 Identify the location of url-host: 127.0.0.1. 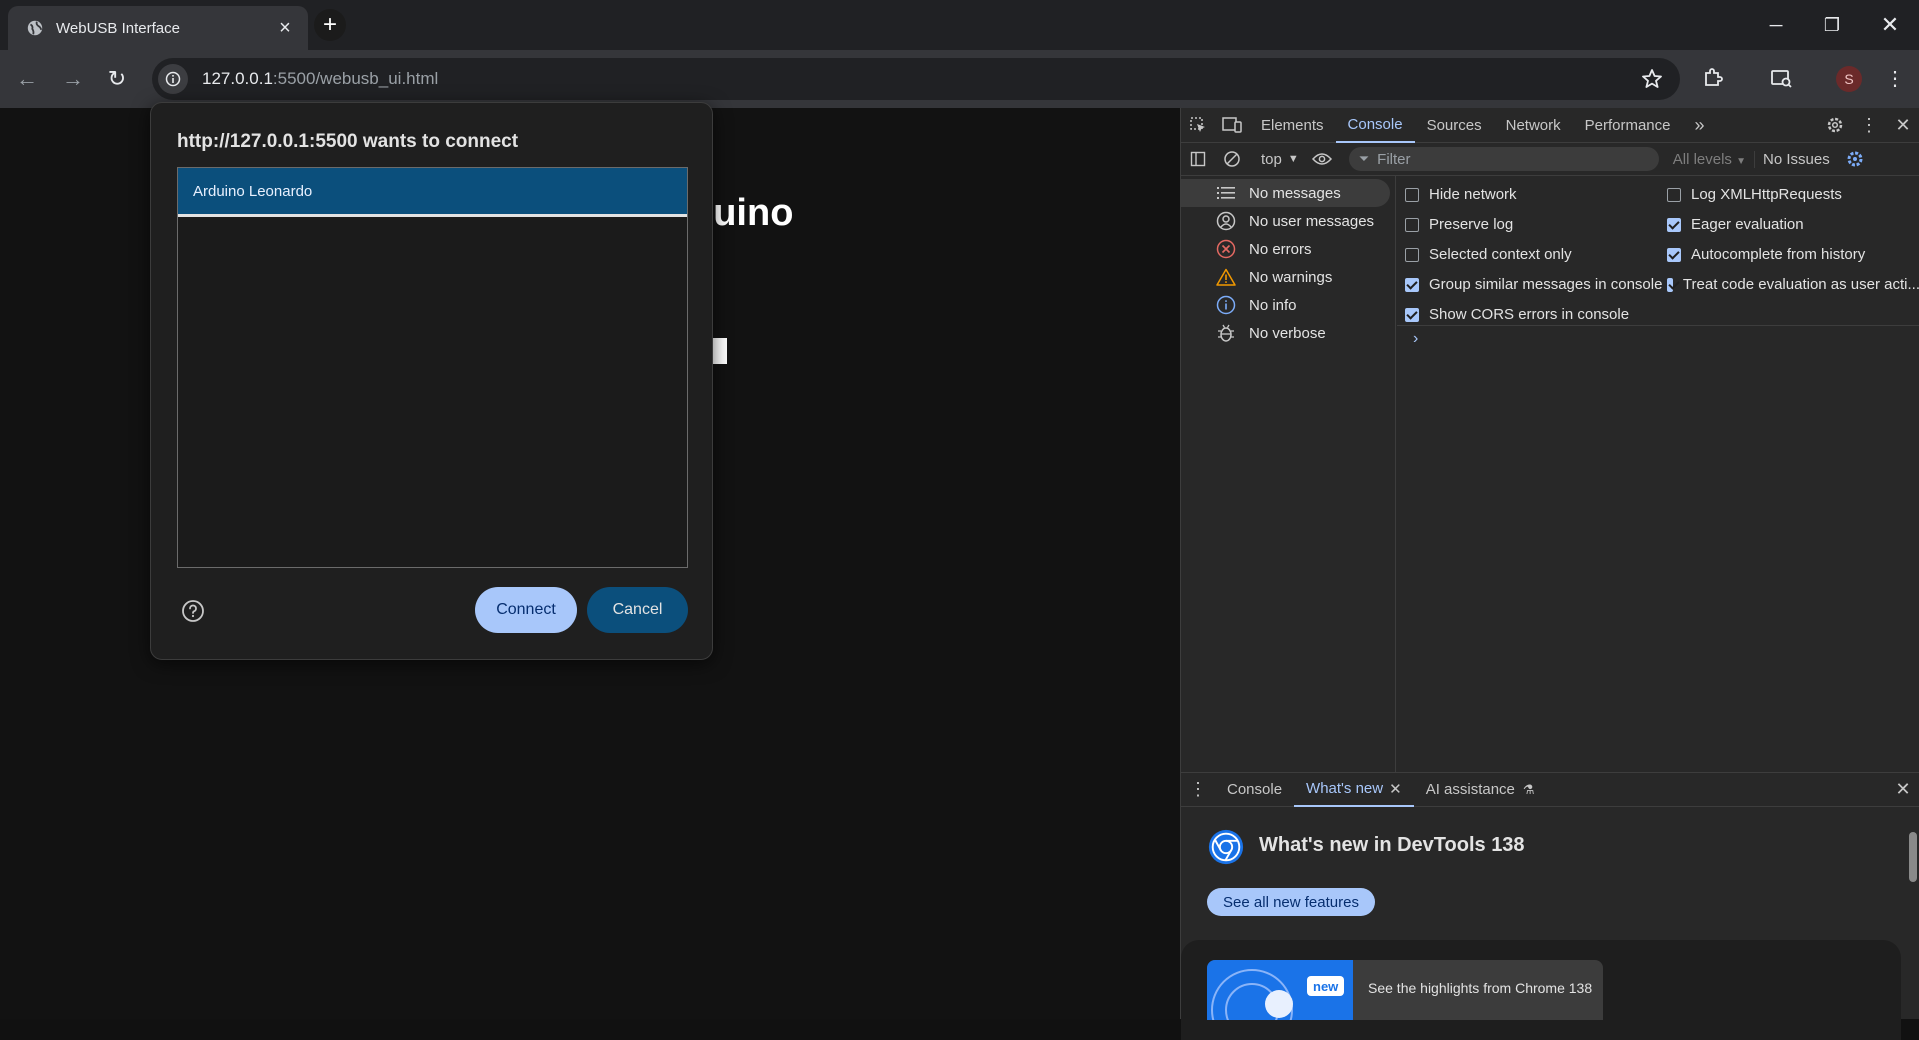
(237, 78).